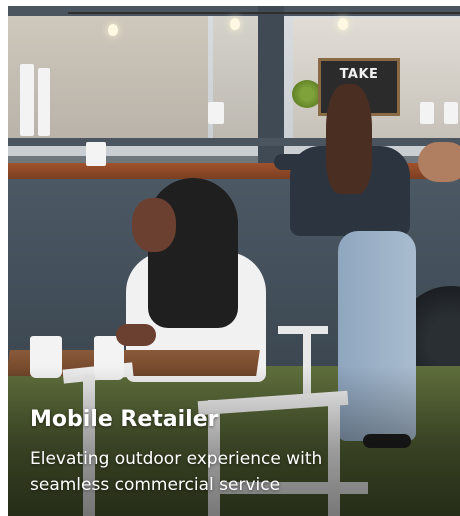 This screenshot has height=516, width=460. What do you see at coordinates (359, 74) in the screenshot?
I see `sign-text: TAKE` at bounding box center [359, 74].